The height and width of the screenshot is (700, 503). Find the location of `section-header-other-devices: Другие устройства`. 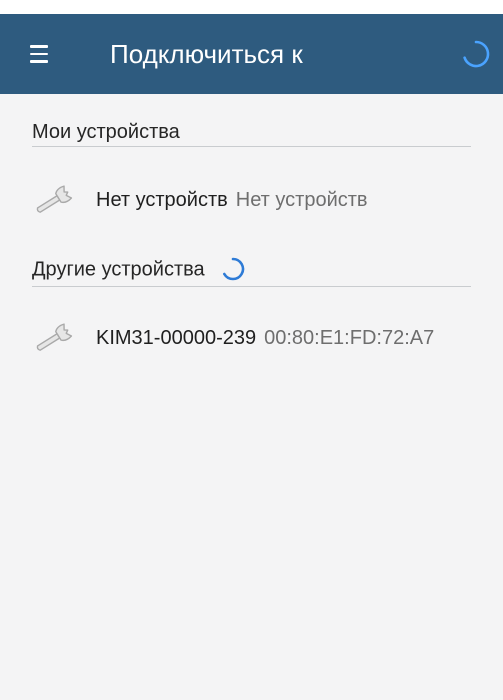

section-header-other-devices: Другие устройства is located at coordinates (139, 270).